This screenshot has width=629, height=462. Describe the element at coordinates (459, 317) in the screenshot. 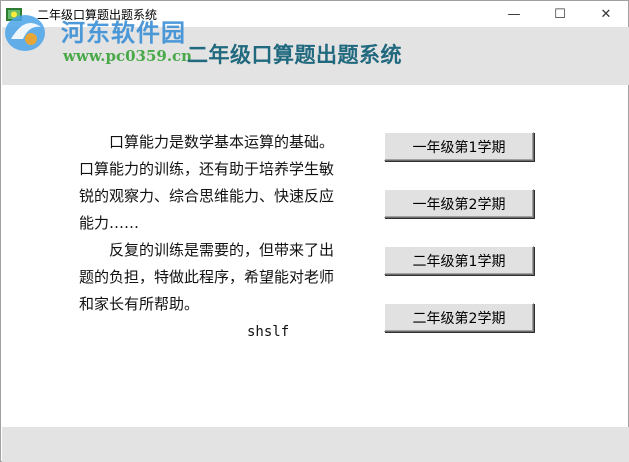

I see `grade2-term2-button: 二年级第2学期` at that location.